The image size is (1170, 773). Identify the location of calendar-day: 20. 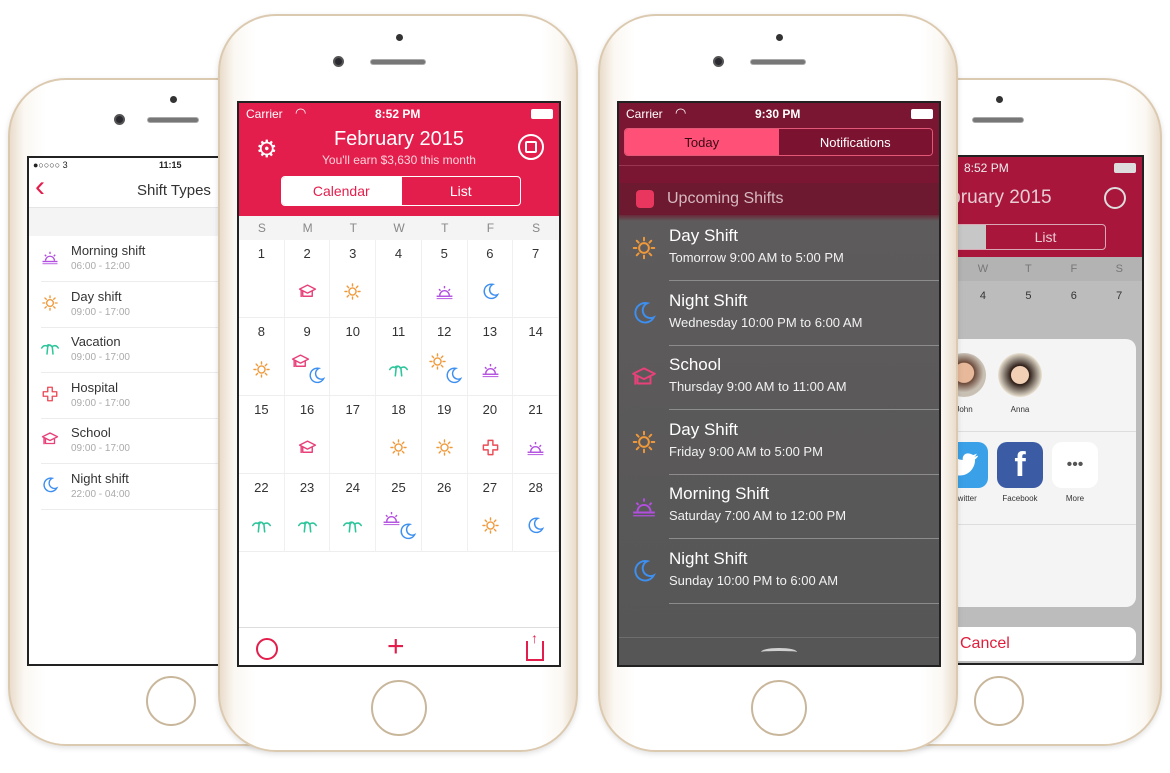
(490, 435).